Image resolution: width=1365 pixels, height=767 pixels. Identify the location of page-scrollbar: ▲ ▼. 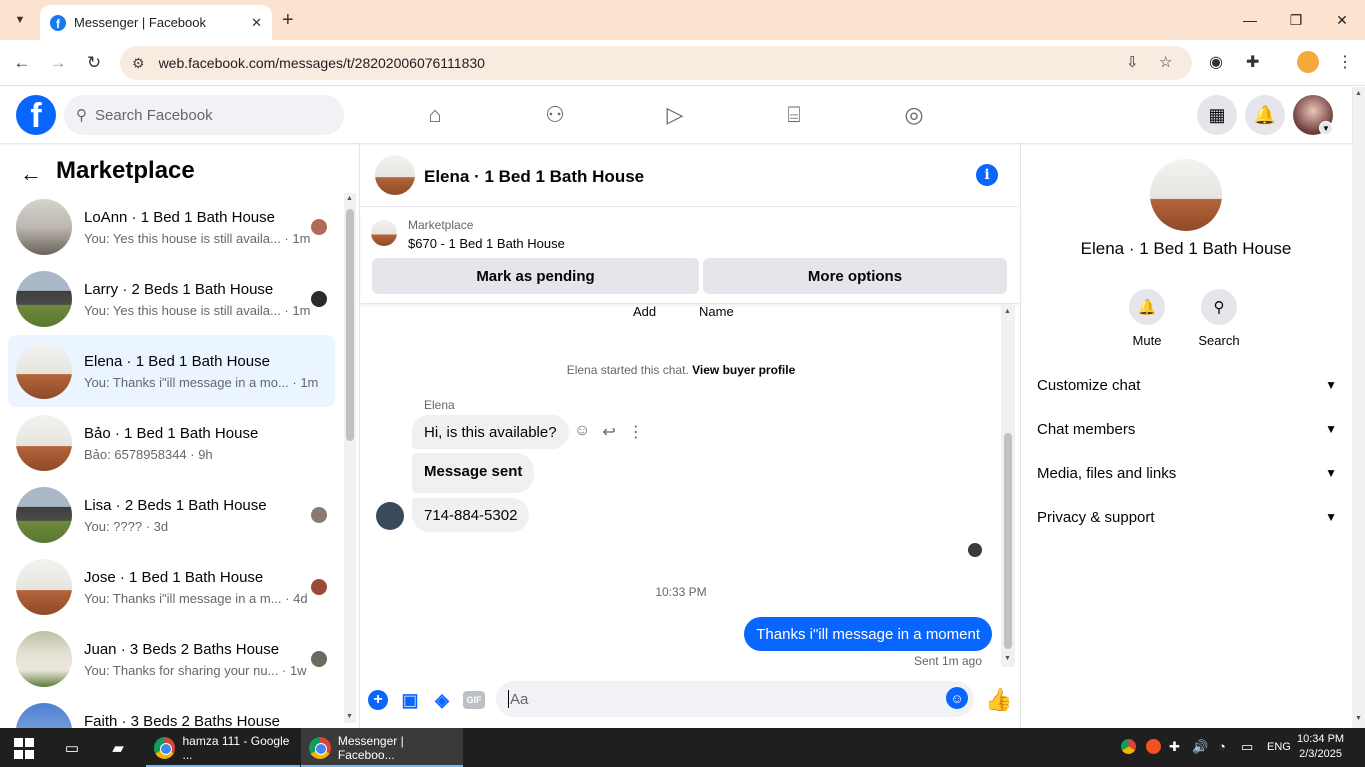
(1358, 407).